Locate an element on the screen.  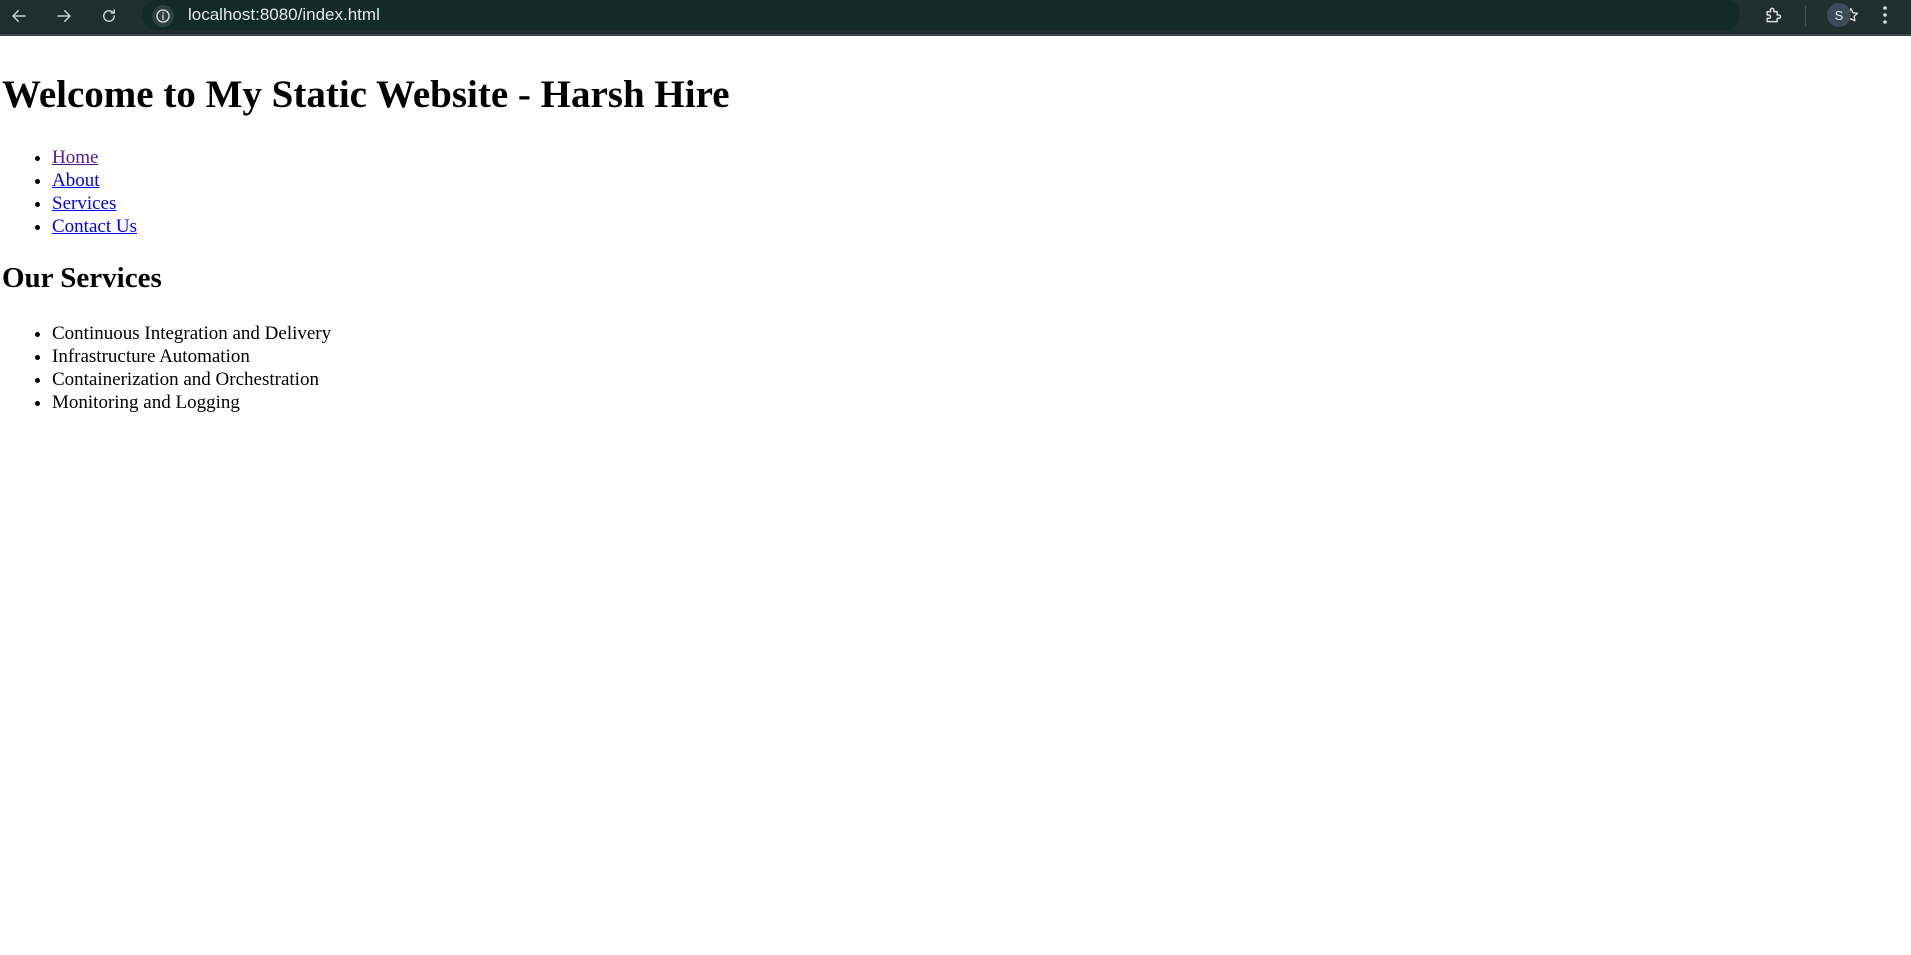
toolbar-divider is located at coordinates (1805, 16).